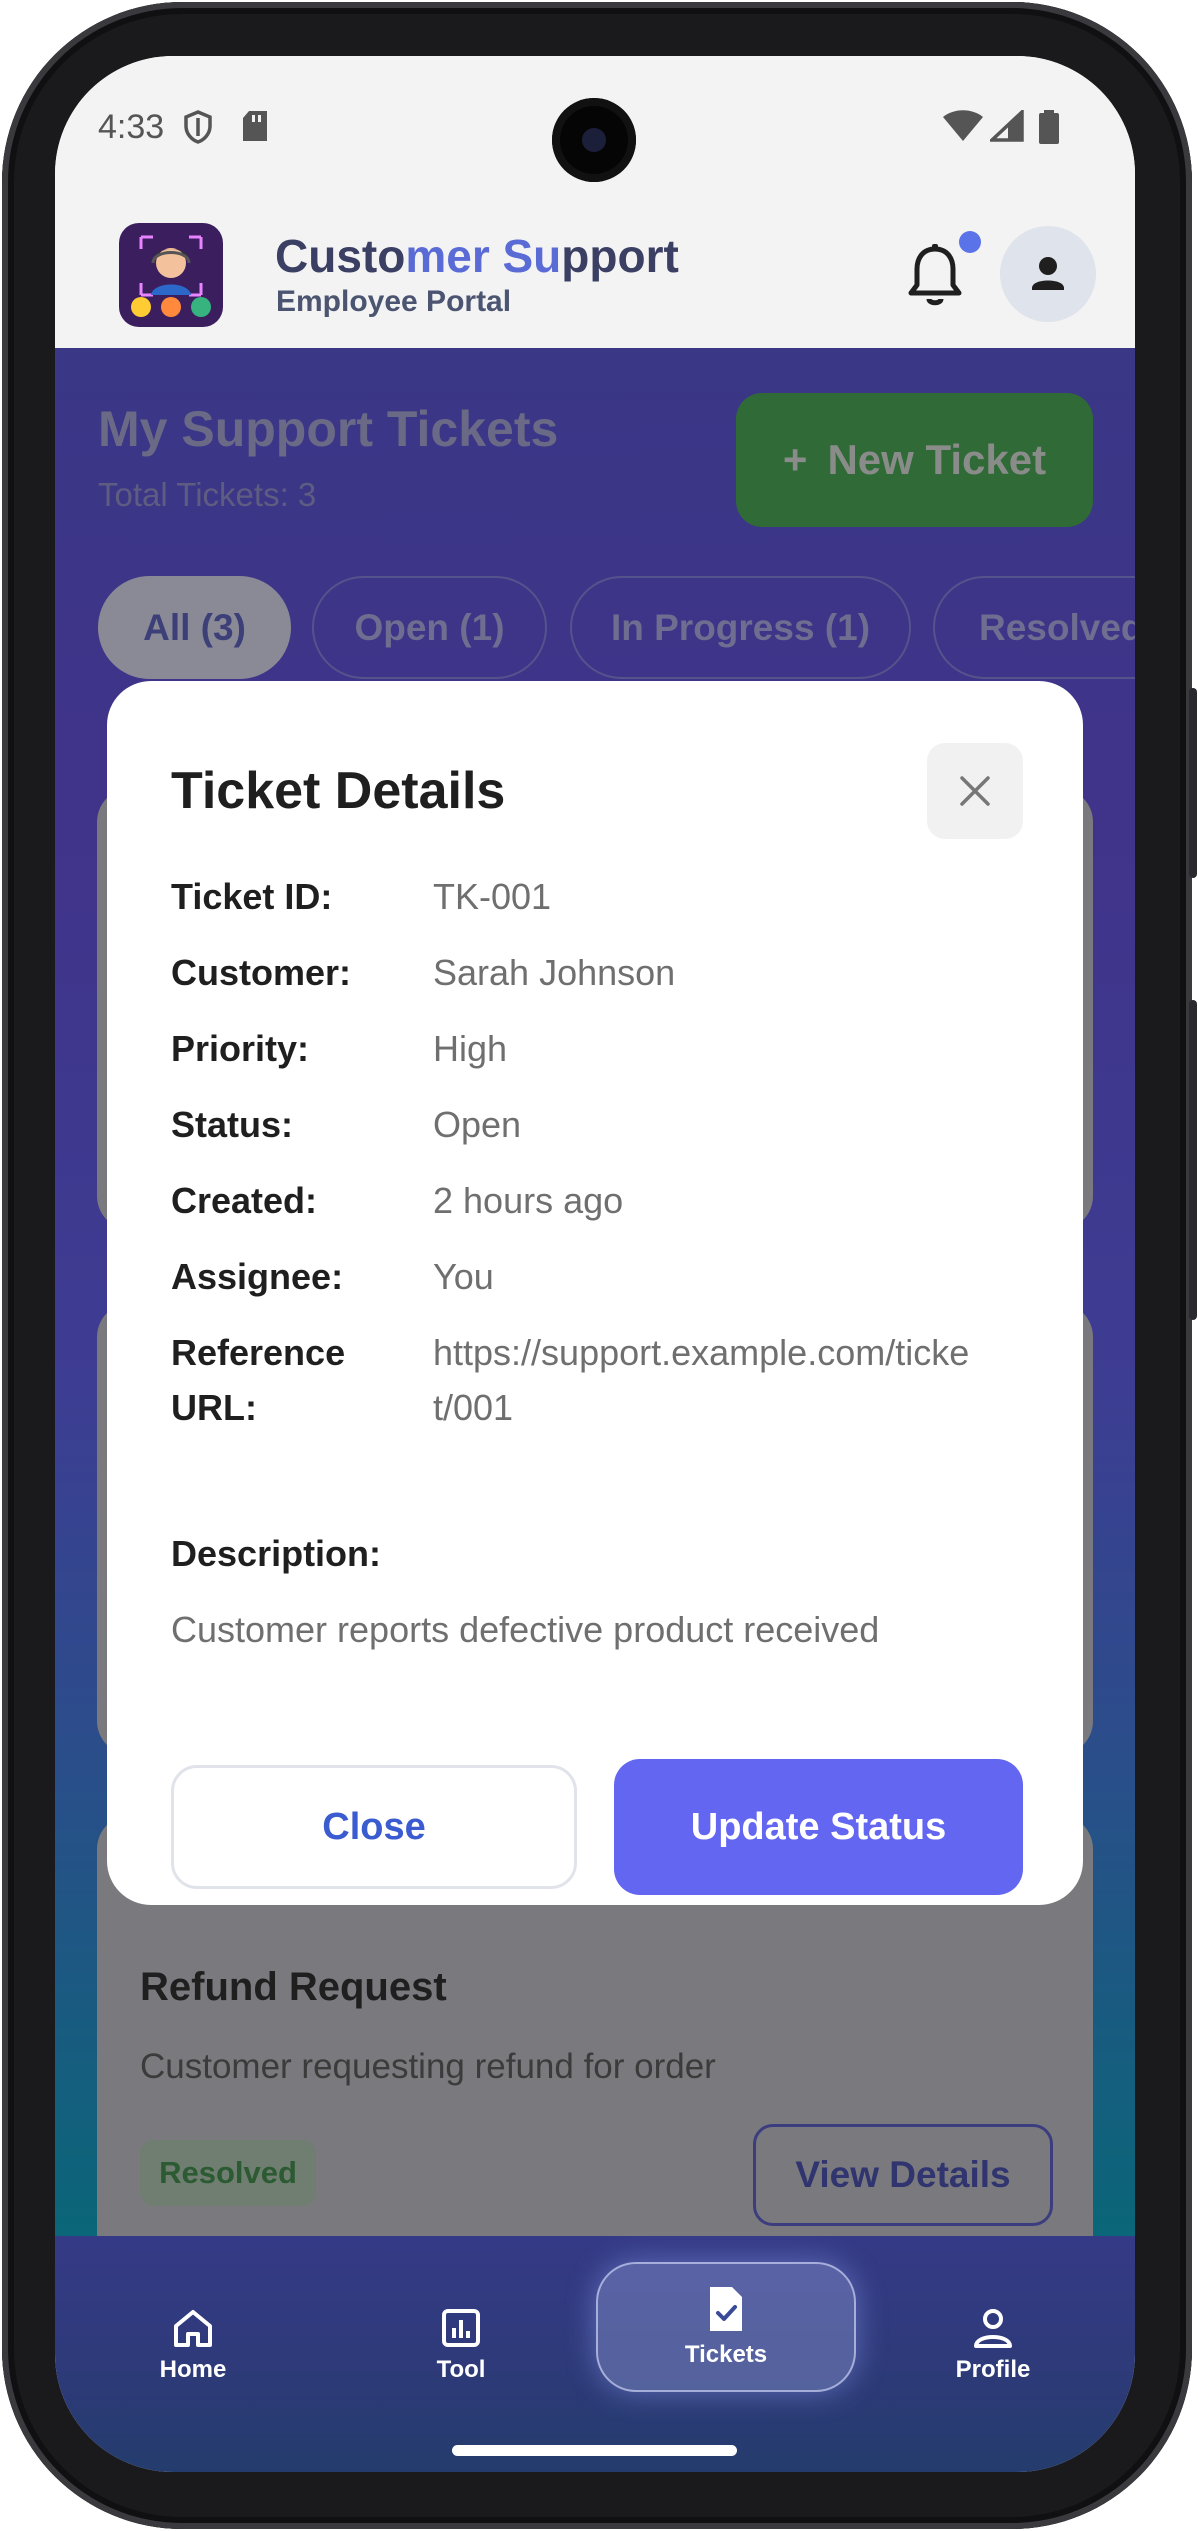 Image resolution: width=1198 pixels, height=2531 pixels. What do you see at coordinates (1193, 1160) in the screenshot?
I see `power-button` at bounding box center [1193, 1160].